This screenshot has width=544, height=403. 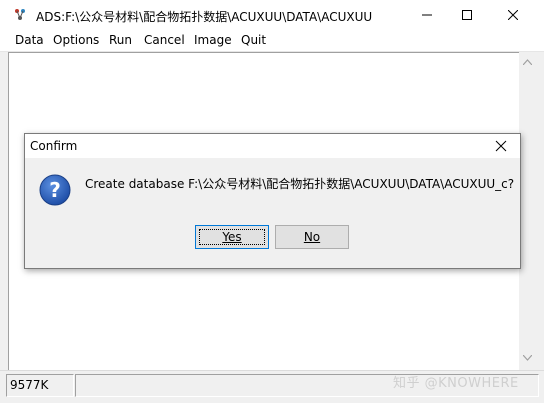 I want to click on menu-options: Options, so click(x=76, y=40).